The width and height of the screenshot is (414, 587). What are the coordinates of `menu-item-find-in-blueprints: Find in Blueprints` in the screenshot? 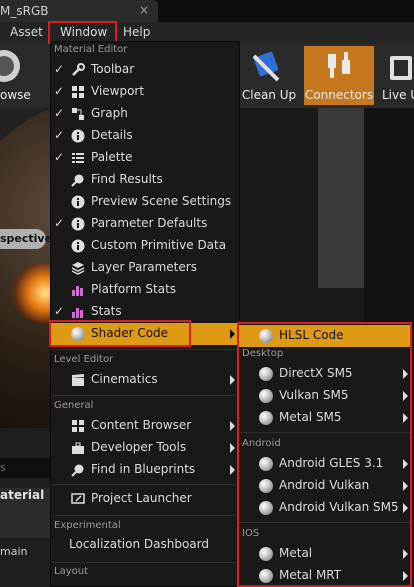 It's located at (145, 470).